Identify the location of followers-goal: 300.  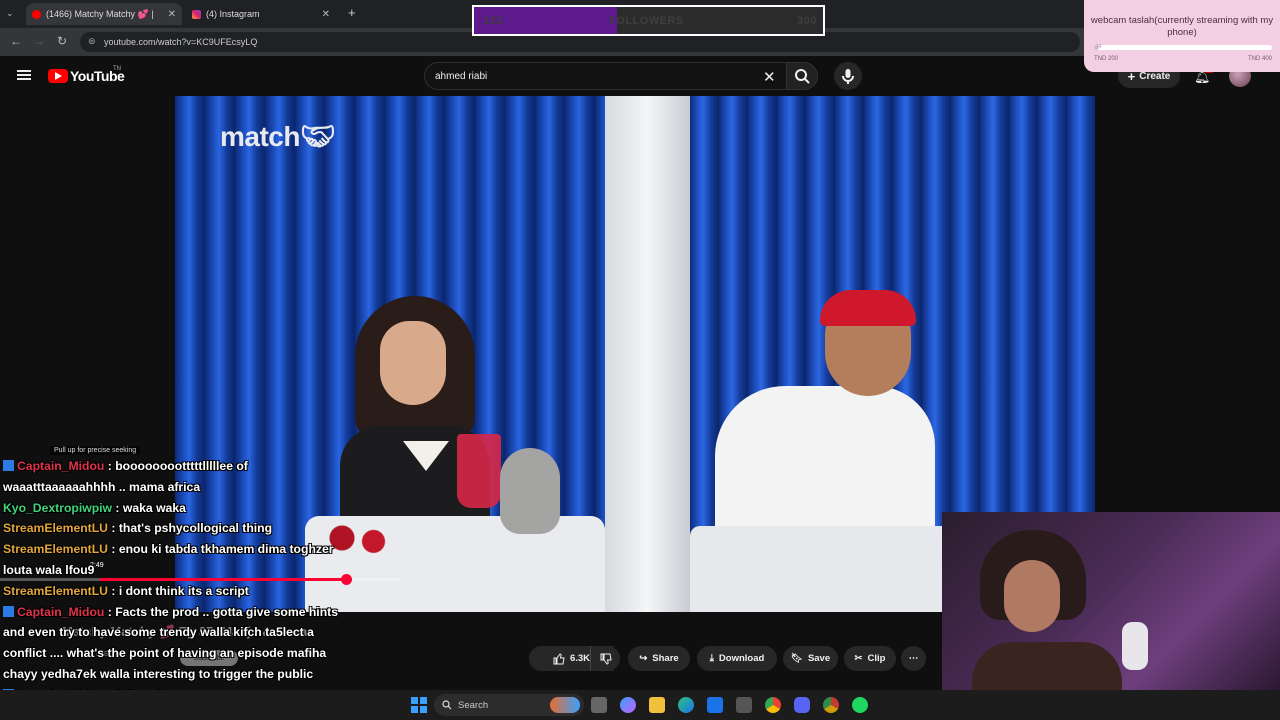
(807, 21).